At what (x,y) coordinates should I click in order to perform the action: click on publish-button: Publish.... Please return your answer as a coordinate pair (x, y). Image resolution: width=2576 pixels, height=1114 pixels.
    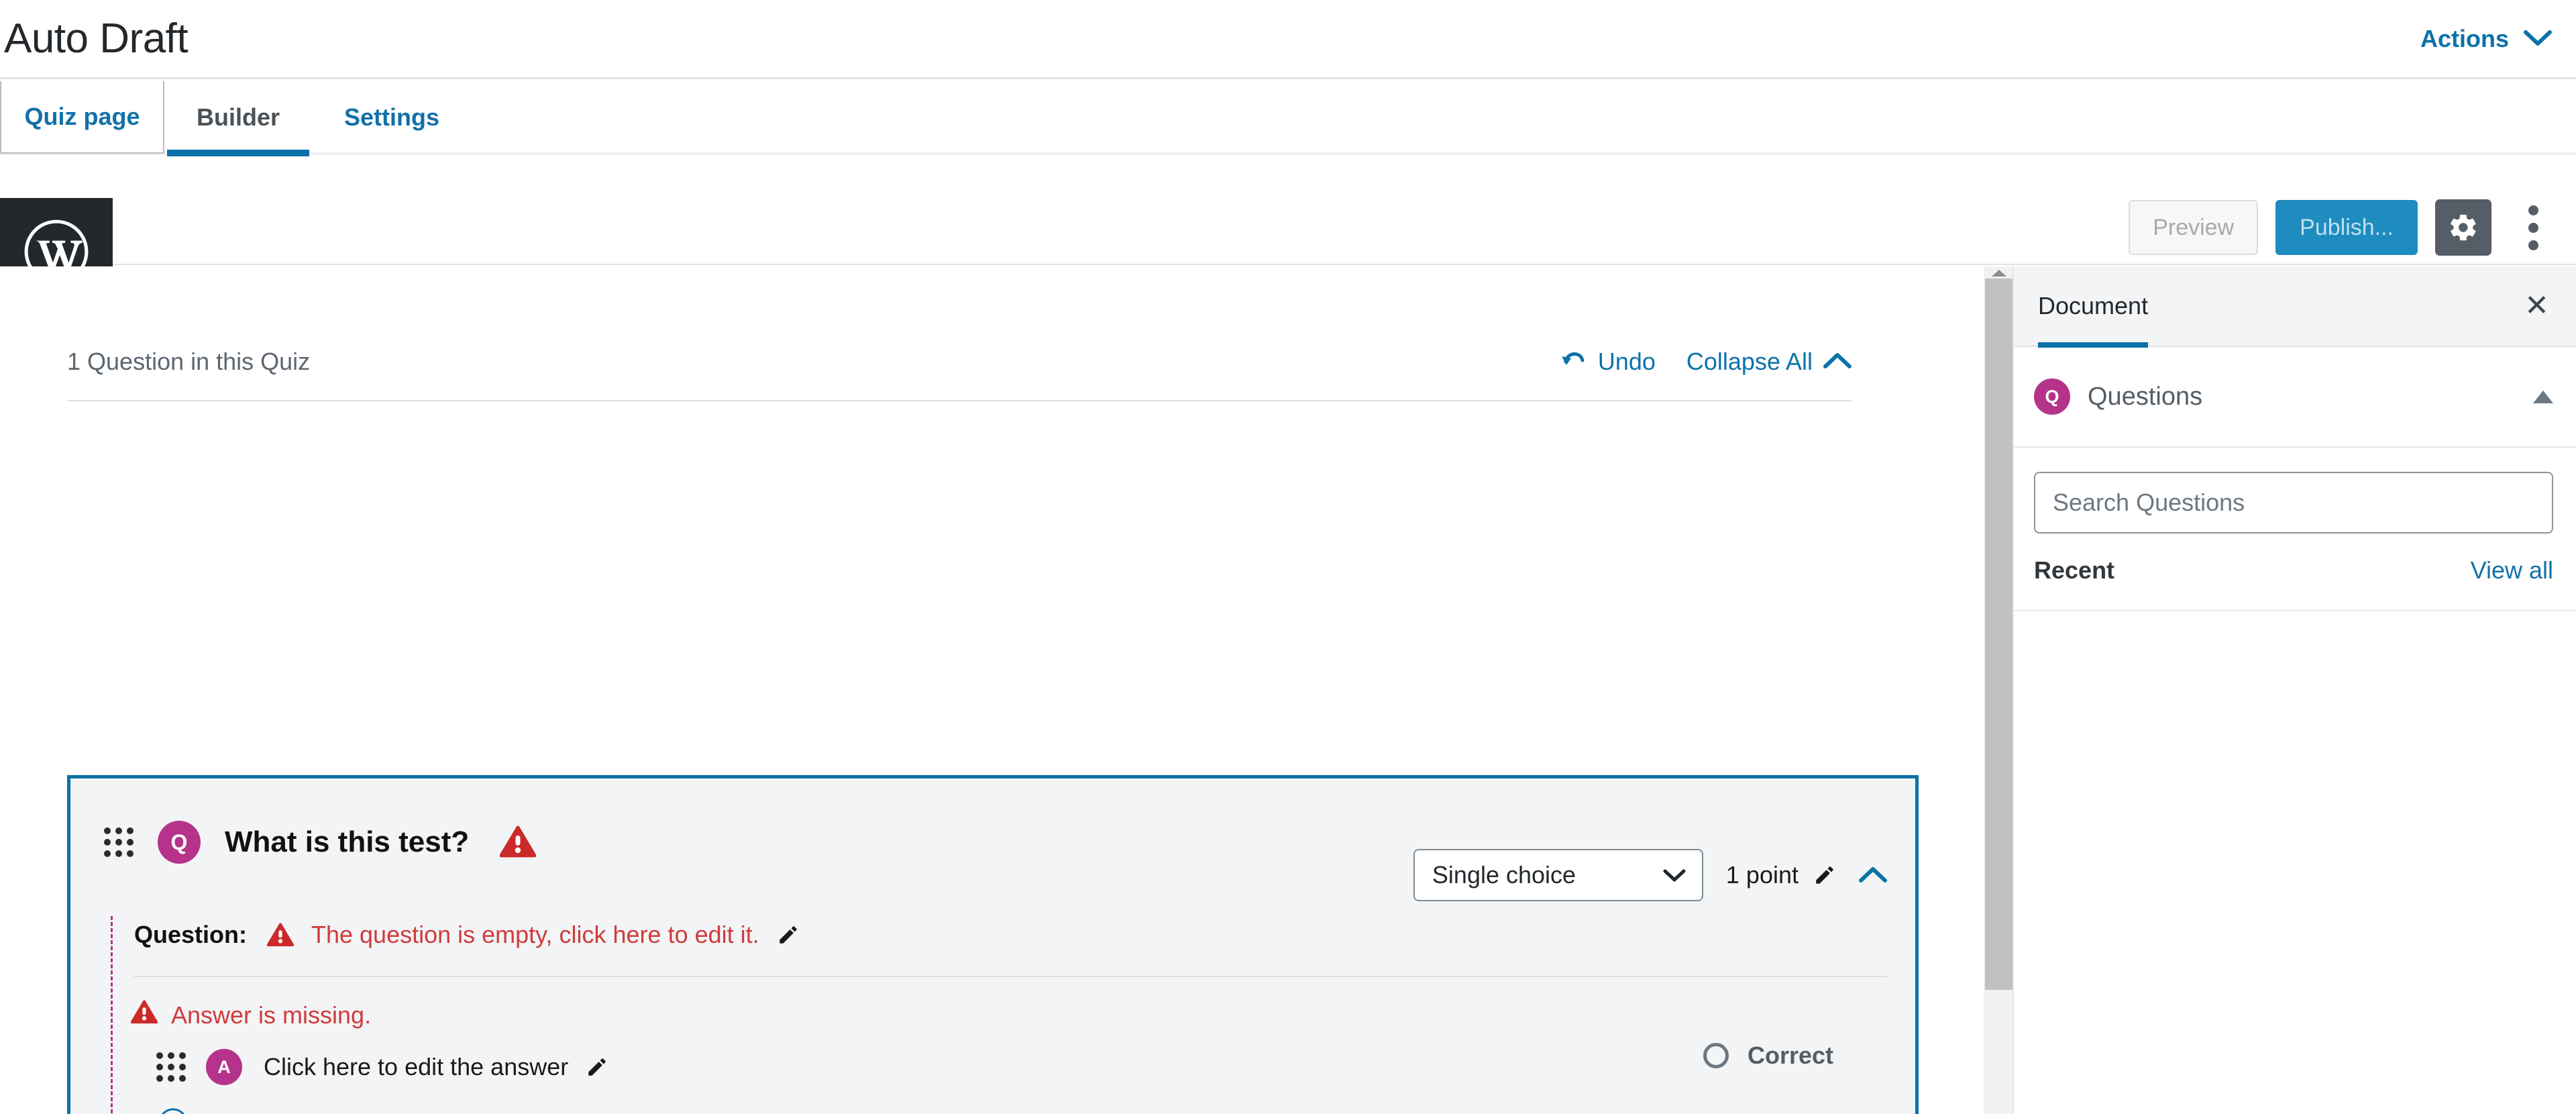
    Looking at the image, I should click on (2346, 227).